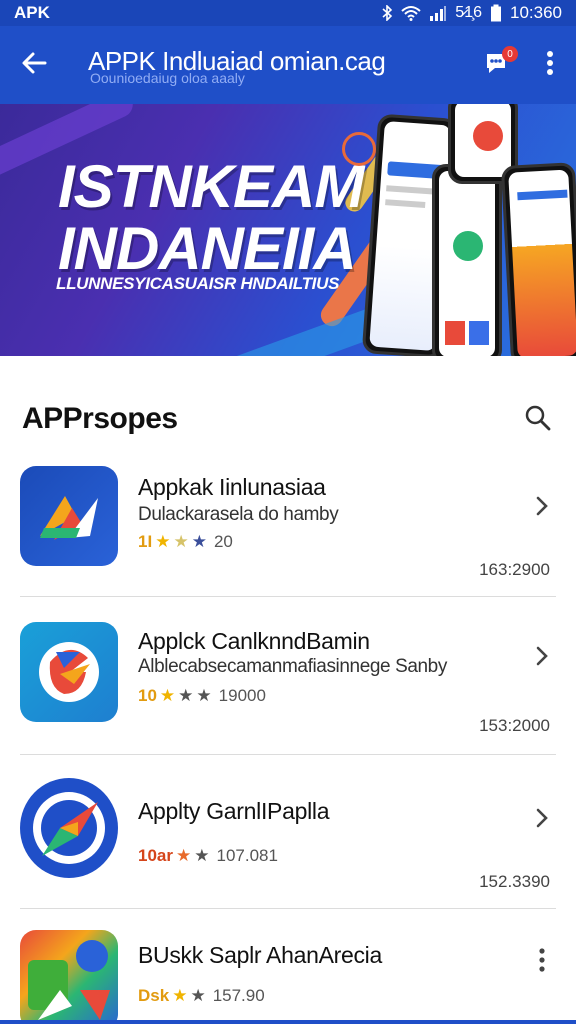  I want to click on bottom-edge-bar, so click(288, 1022).